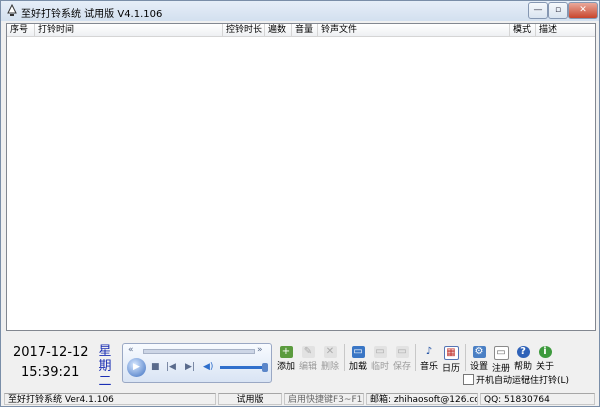 Image resolution: width=600 pixels, height=407 pixels. I want to click on edit-label: 编辑, so click(307, 367).